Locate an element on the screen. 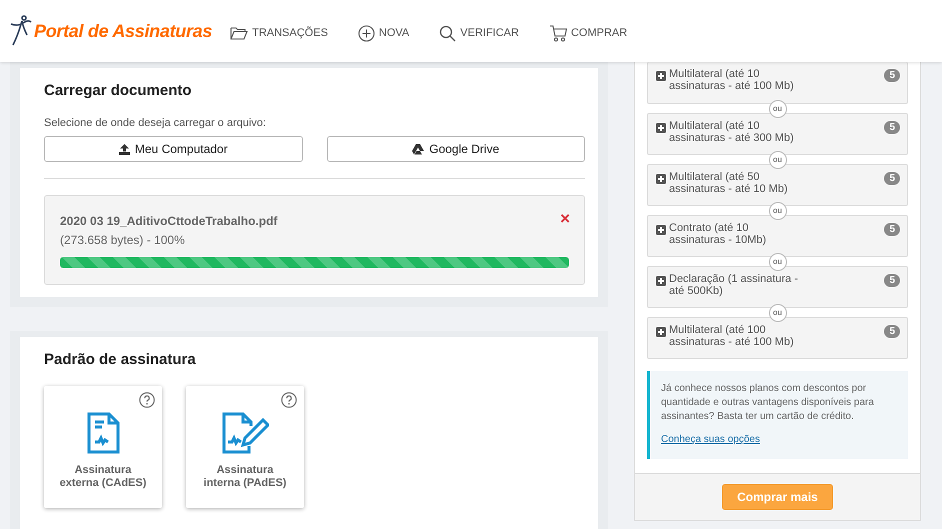 This screenshot has height=529, width=942. section-title: Padrão de assinatura is located at coordinates (120, 359).